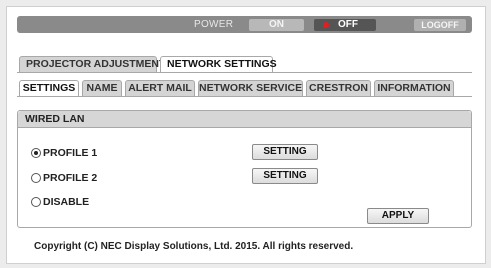 The width and height of the screenshot is (491, 268). I want to click on tab-divider, so click(244, 72).